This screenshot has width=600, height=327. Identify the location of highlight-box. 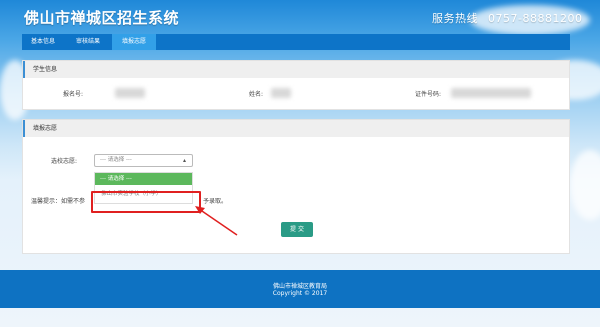
(146, 202).